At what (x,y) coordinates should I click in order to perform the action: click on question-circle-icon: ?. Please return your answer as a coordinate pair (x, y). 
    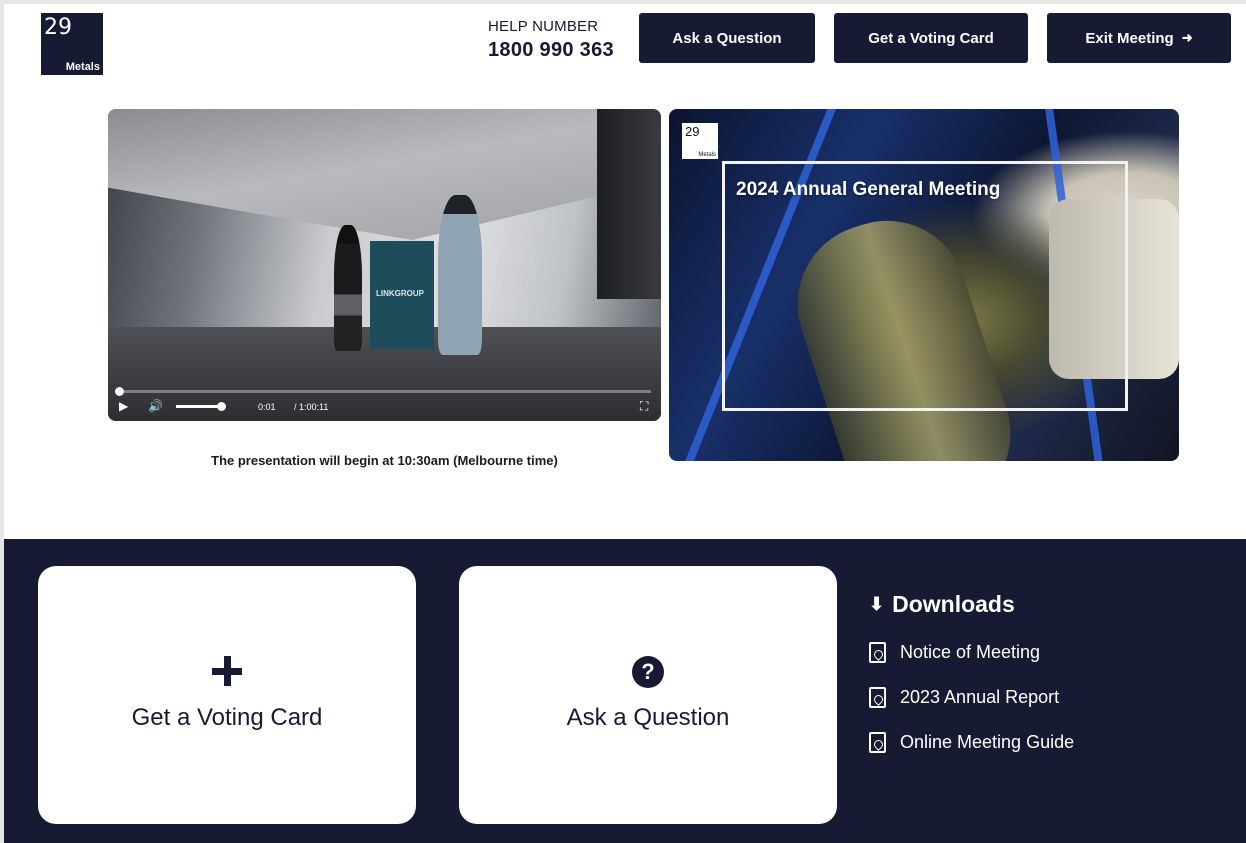
    Looking at the image, I should click on (648, 672).